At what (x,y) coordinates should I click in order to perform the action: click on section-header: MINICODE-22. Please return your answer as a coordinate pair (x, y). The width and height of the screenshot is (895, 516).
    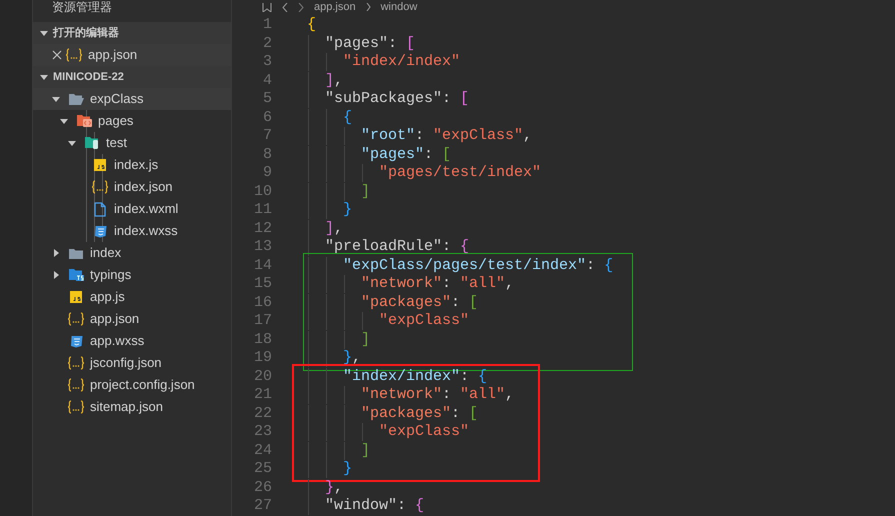
    Looking at the image, I should click on (132, 77).